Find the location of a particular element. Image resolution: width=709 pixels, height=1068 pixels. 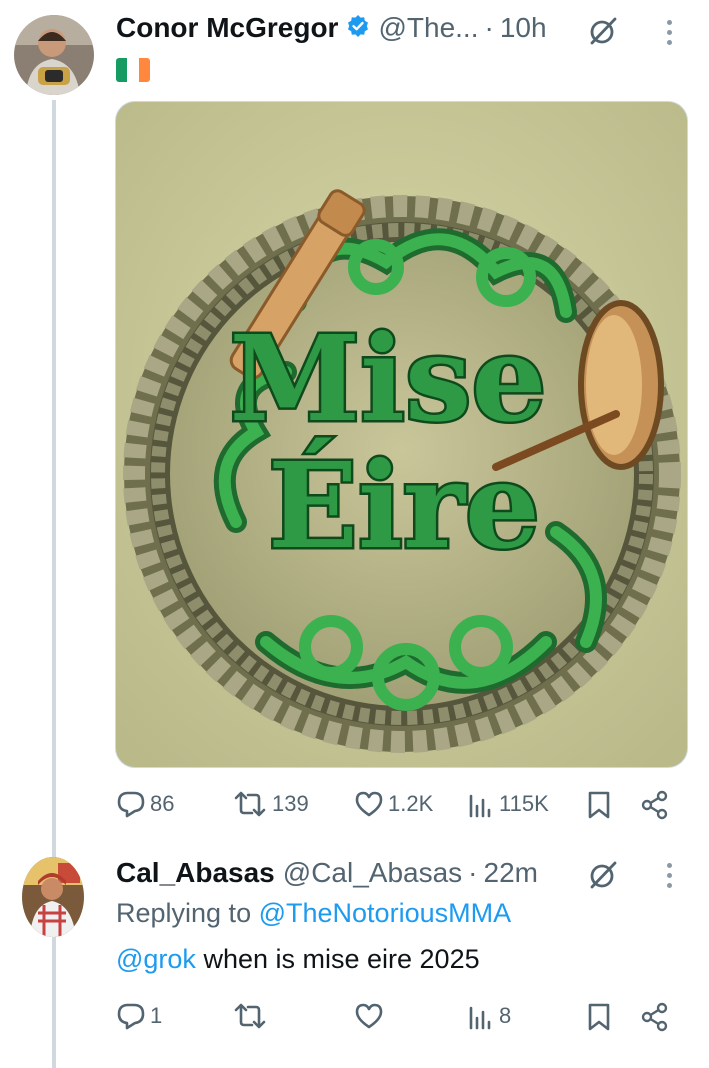

like-count: 1.2K is located at coordinates (411, 803).